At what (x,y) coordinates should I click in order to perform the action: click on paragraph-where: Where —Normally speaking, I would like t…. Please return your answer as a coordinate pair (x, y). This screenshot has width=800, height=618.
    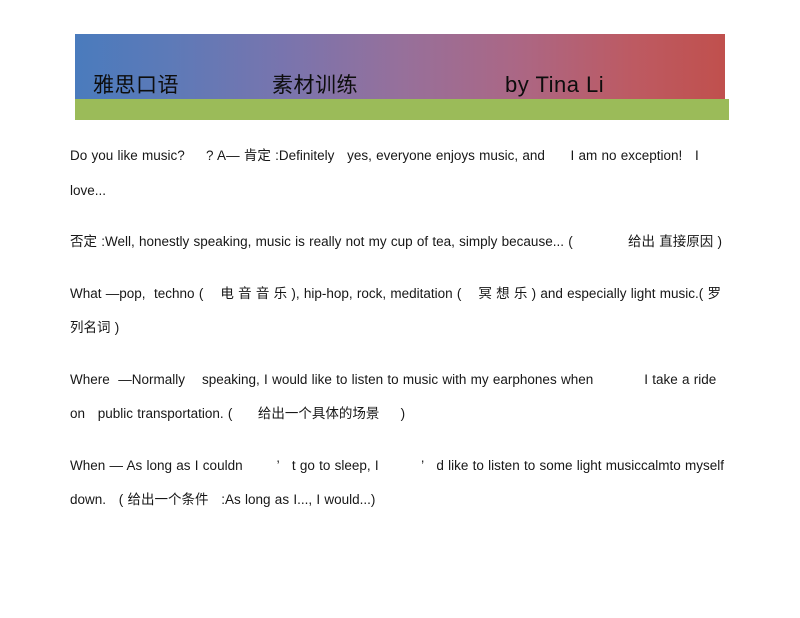
    Looking at the image, I should click on (395, 396).